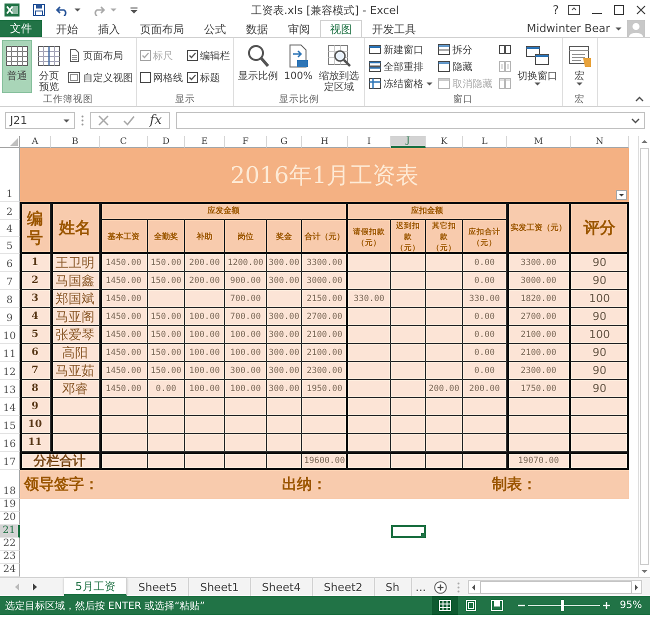 This screenshot has width=650, height=617. Describe the element at coordinates (539, 142) in the screenshot. I see `column-header: M` at that location.